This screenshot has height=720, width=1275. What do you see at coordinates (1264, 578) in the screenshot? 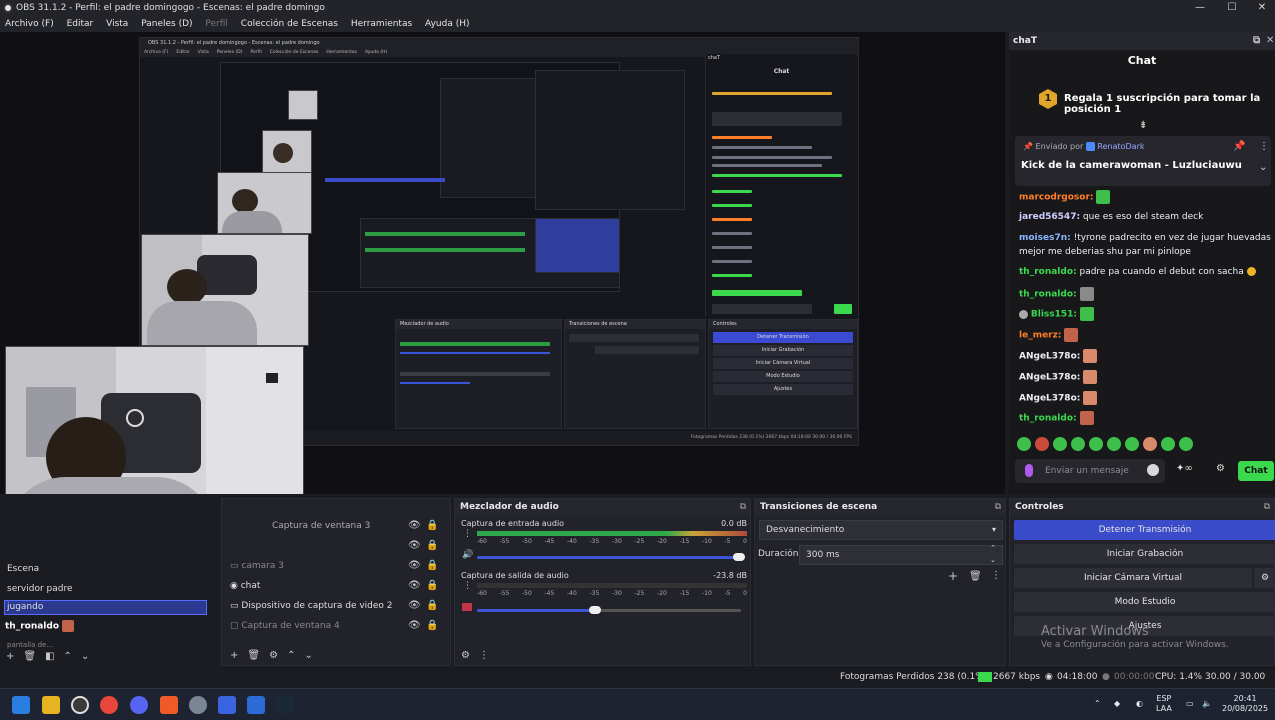
I see `virtual-camera-settings-icon: ⚙` at bounding box center [1264, 578].